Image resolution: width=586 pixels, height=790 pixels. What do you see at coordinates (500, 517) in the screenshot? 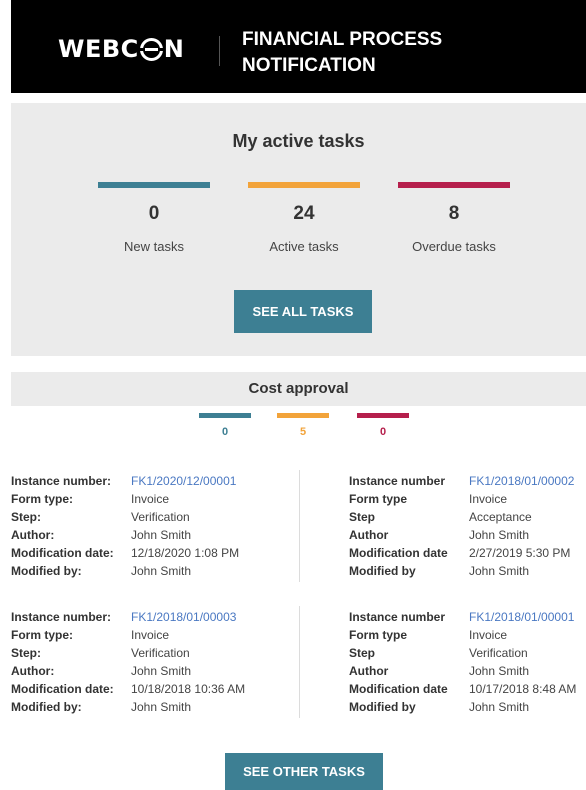
I see `field-value: Acceptance` at bounding box center [500, 517].